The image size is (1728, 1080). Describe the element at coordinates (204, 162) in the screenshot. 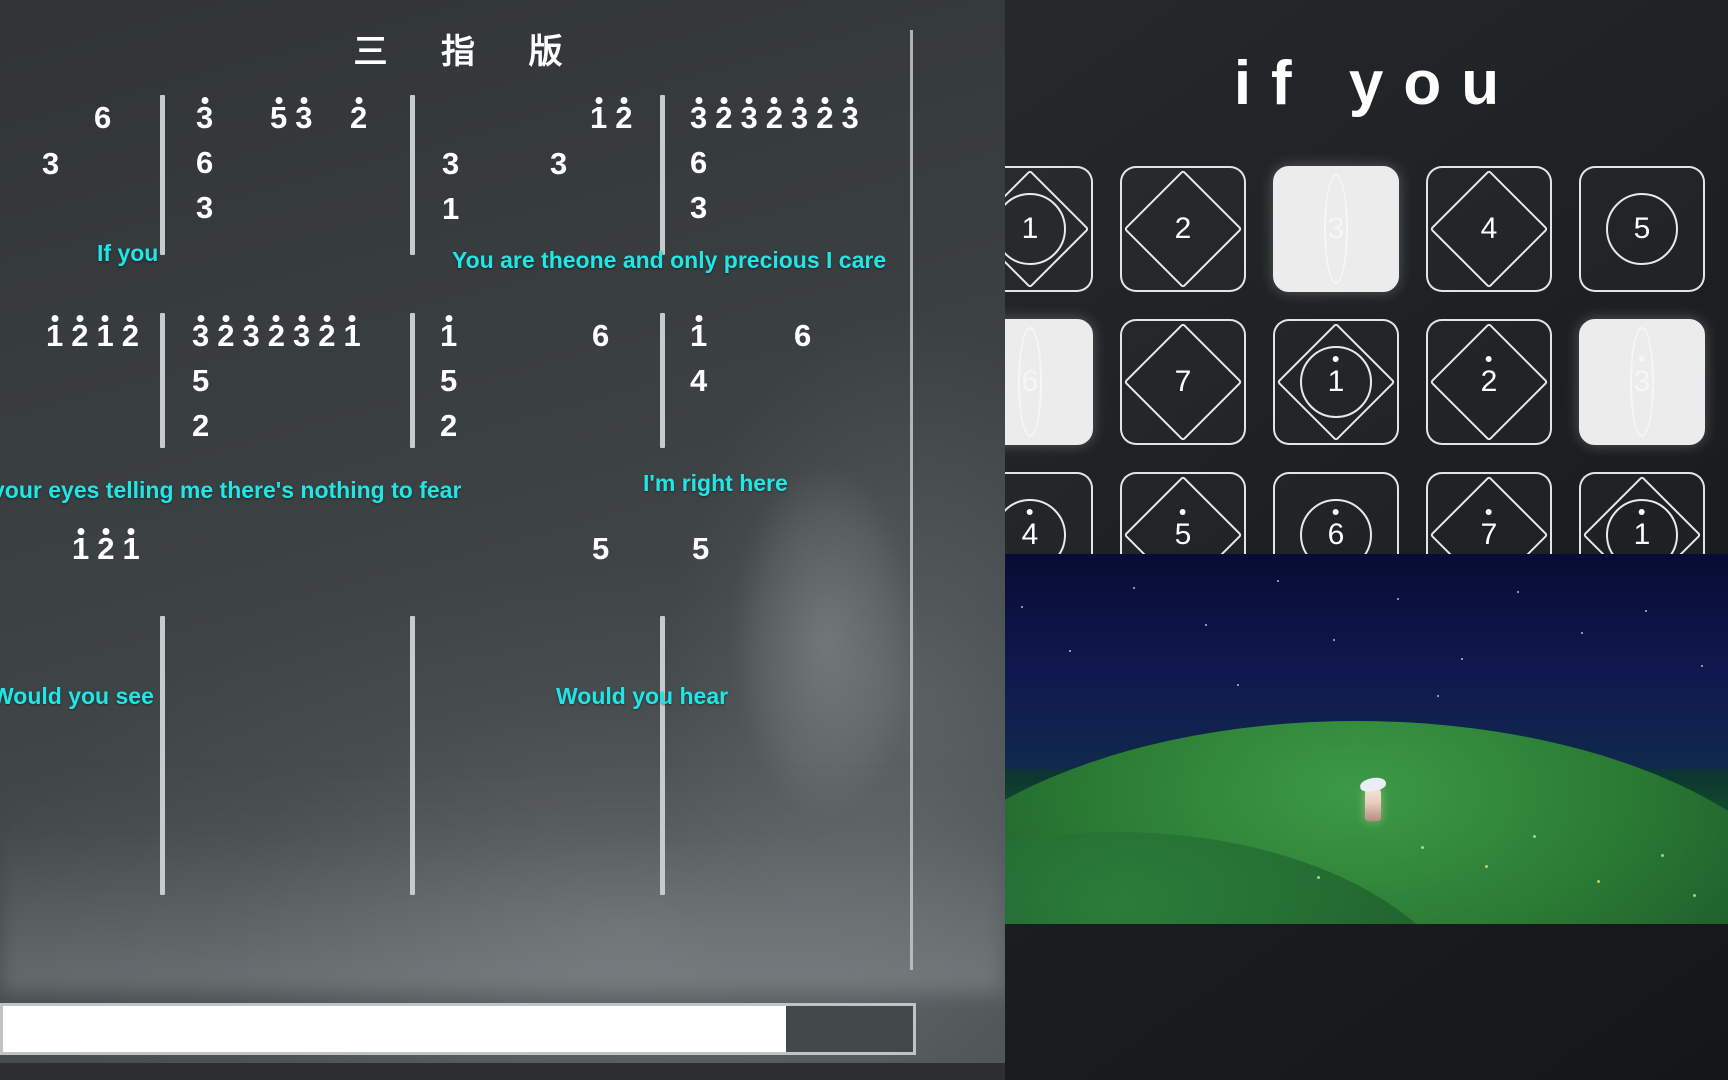

I see `chord-group: 3 6 3` at that location.